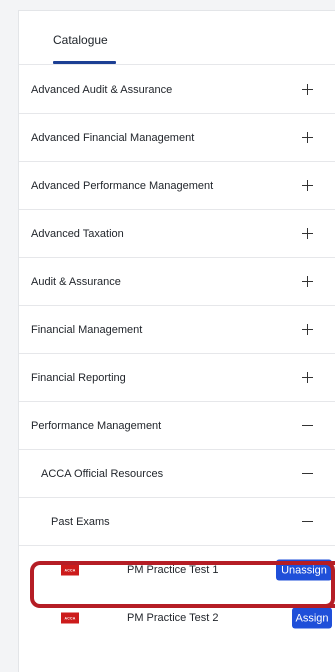 This screenshot has width=335, height=672. What do you see at coordinates (312, 618) in the screenshot?
I see `assign-button: Assign` at bounding box center [312, 618].